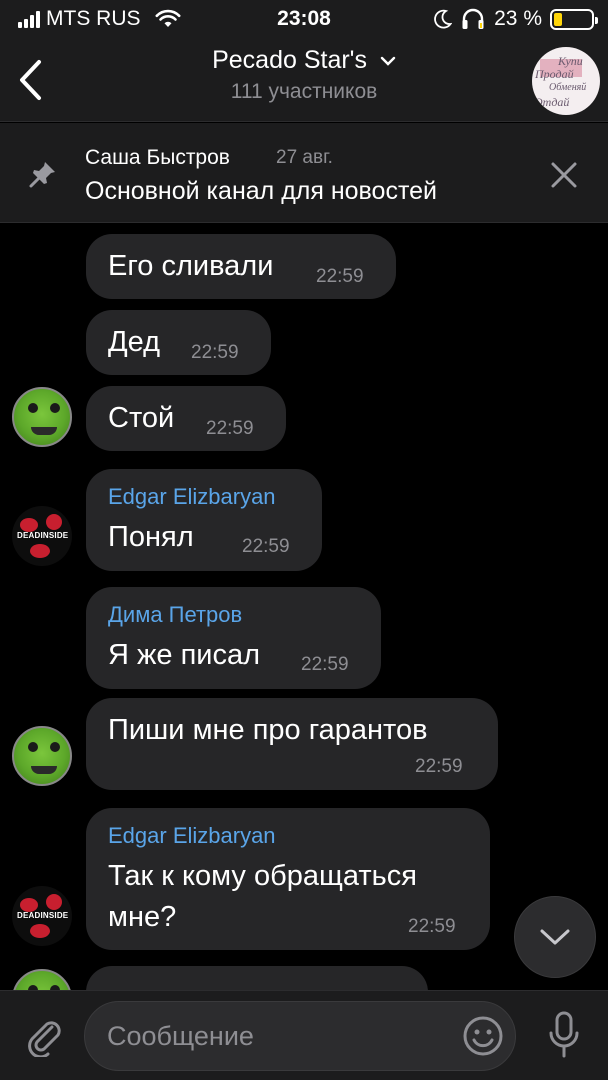 The image size is (608, 1080). Describe the element at coordinates (191, 266) in the screenshot. I see `message-text: Его сливали` at that location.